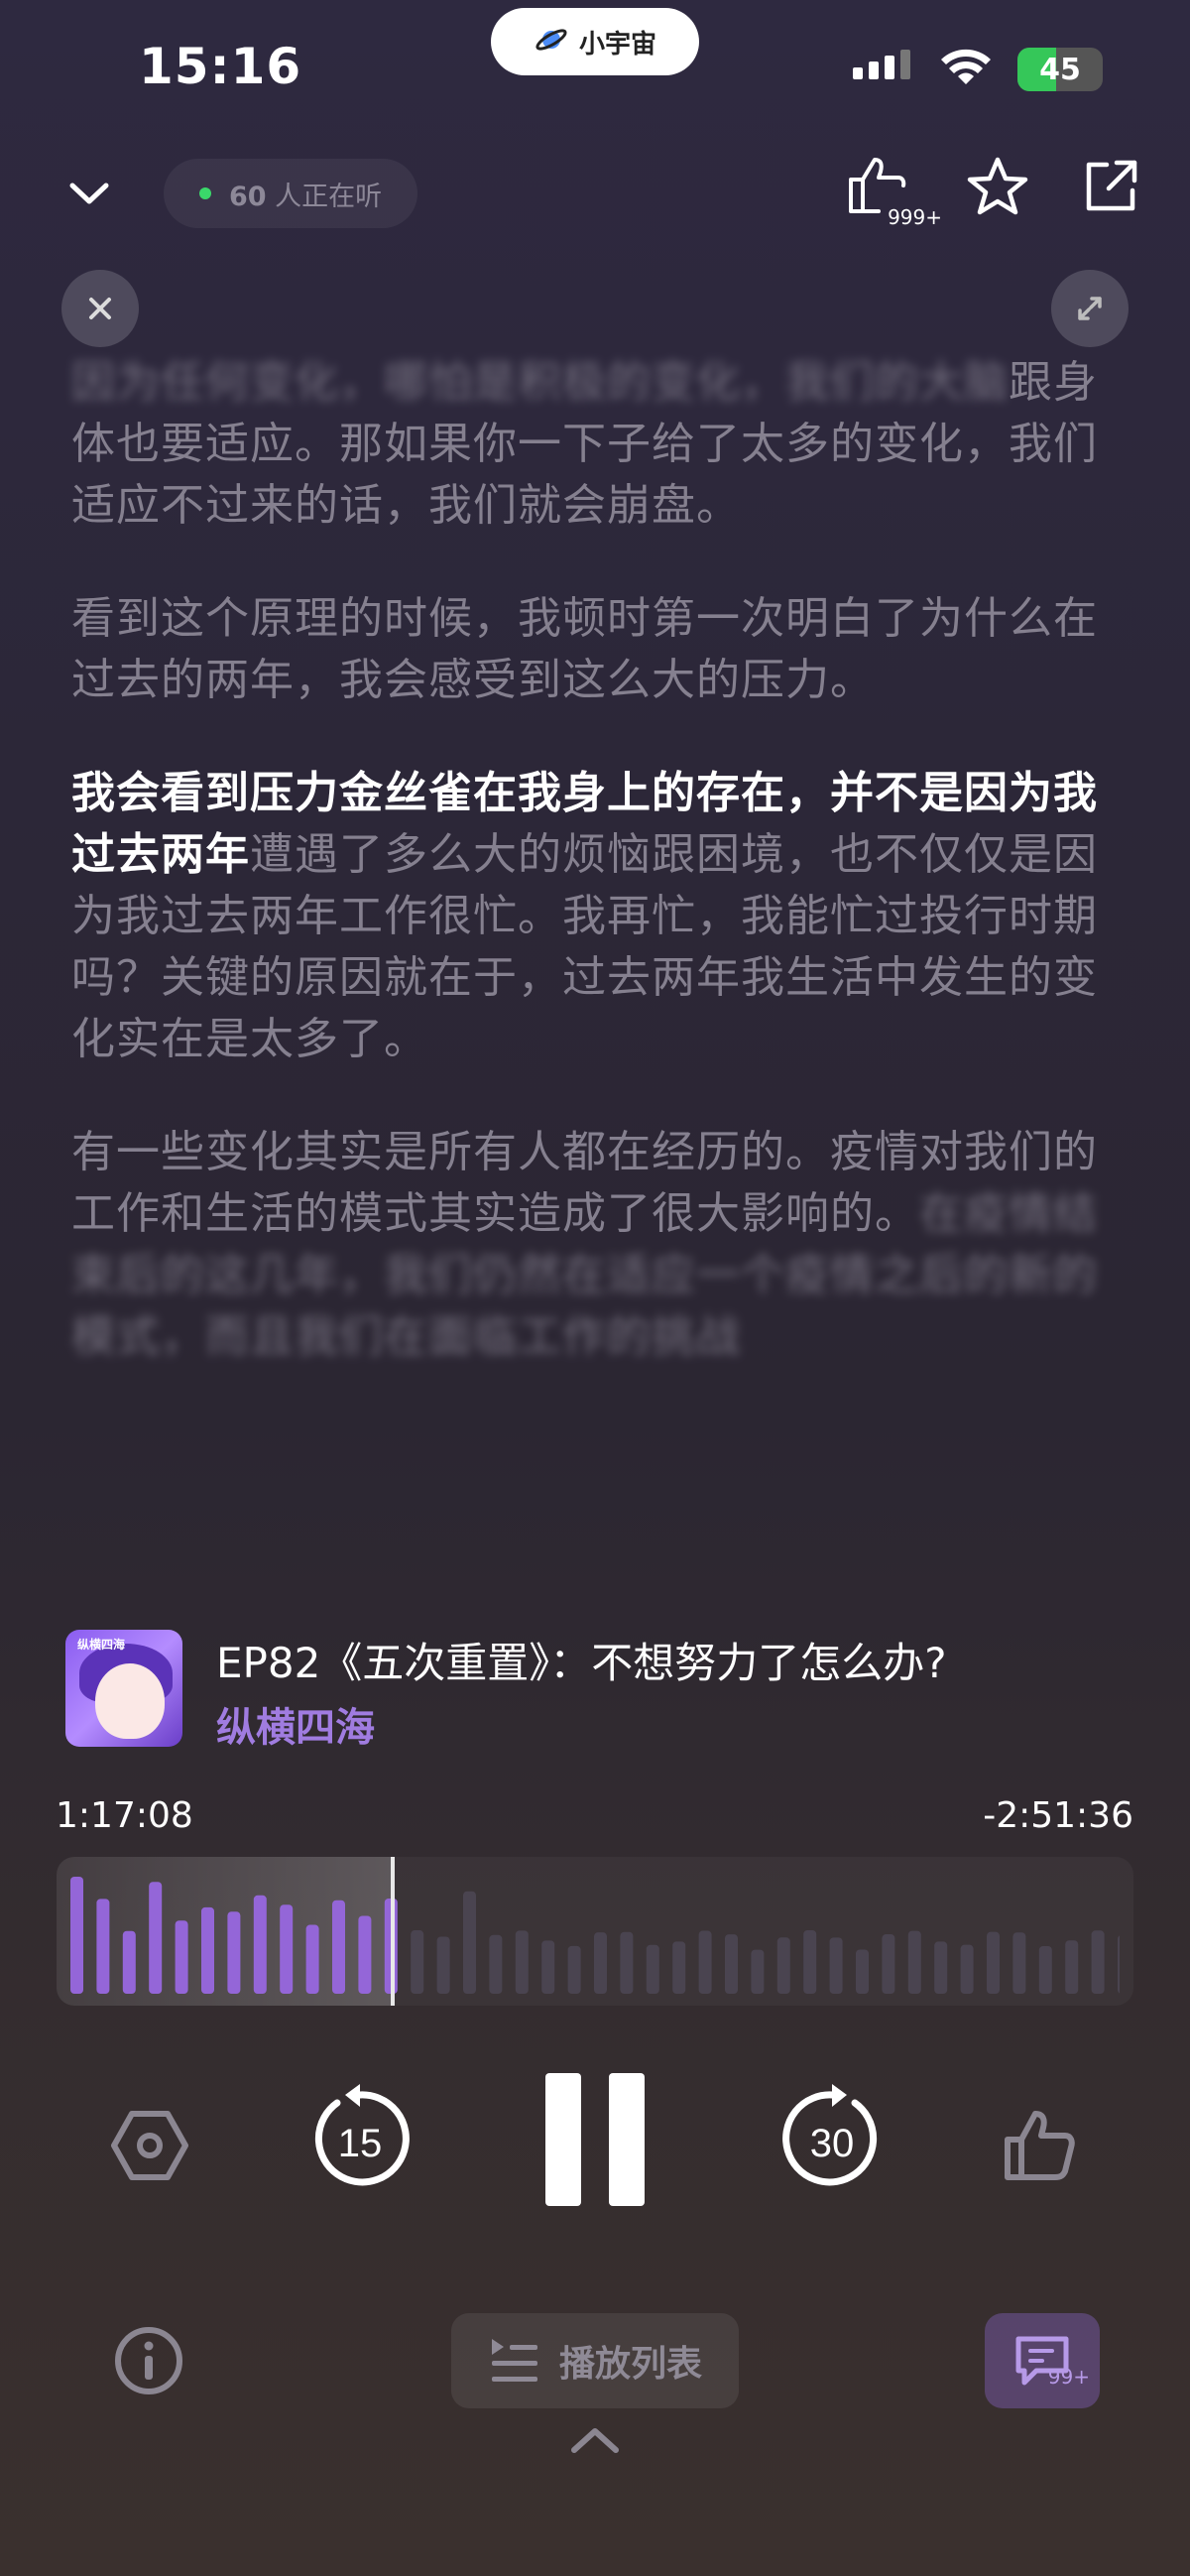 The height and width of the screenshot is (2576, 1190). I want to click on wifi-icon, so click(966, 69).